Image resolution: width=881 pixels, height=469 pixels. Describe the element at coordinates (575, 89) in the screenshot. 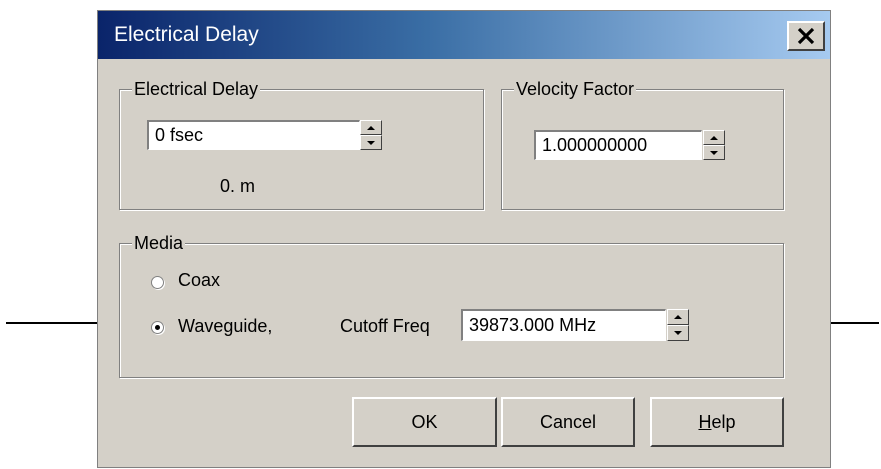

I see `velocity-factor-group-label: Velocity Factor` at that location.